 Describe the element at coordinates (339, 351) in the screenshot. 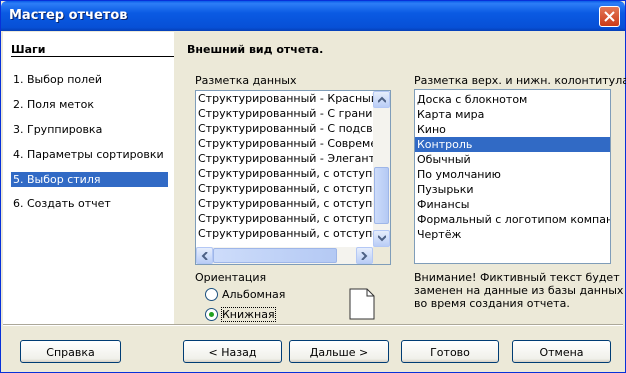

I see `next-button: Дальше >` at that location.